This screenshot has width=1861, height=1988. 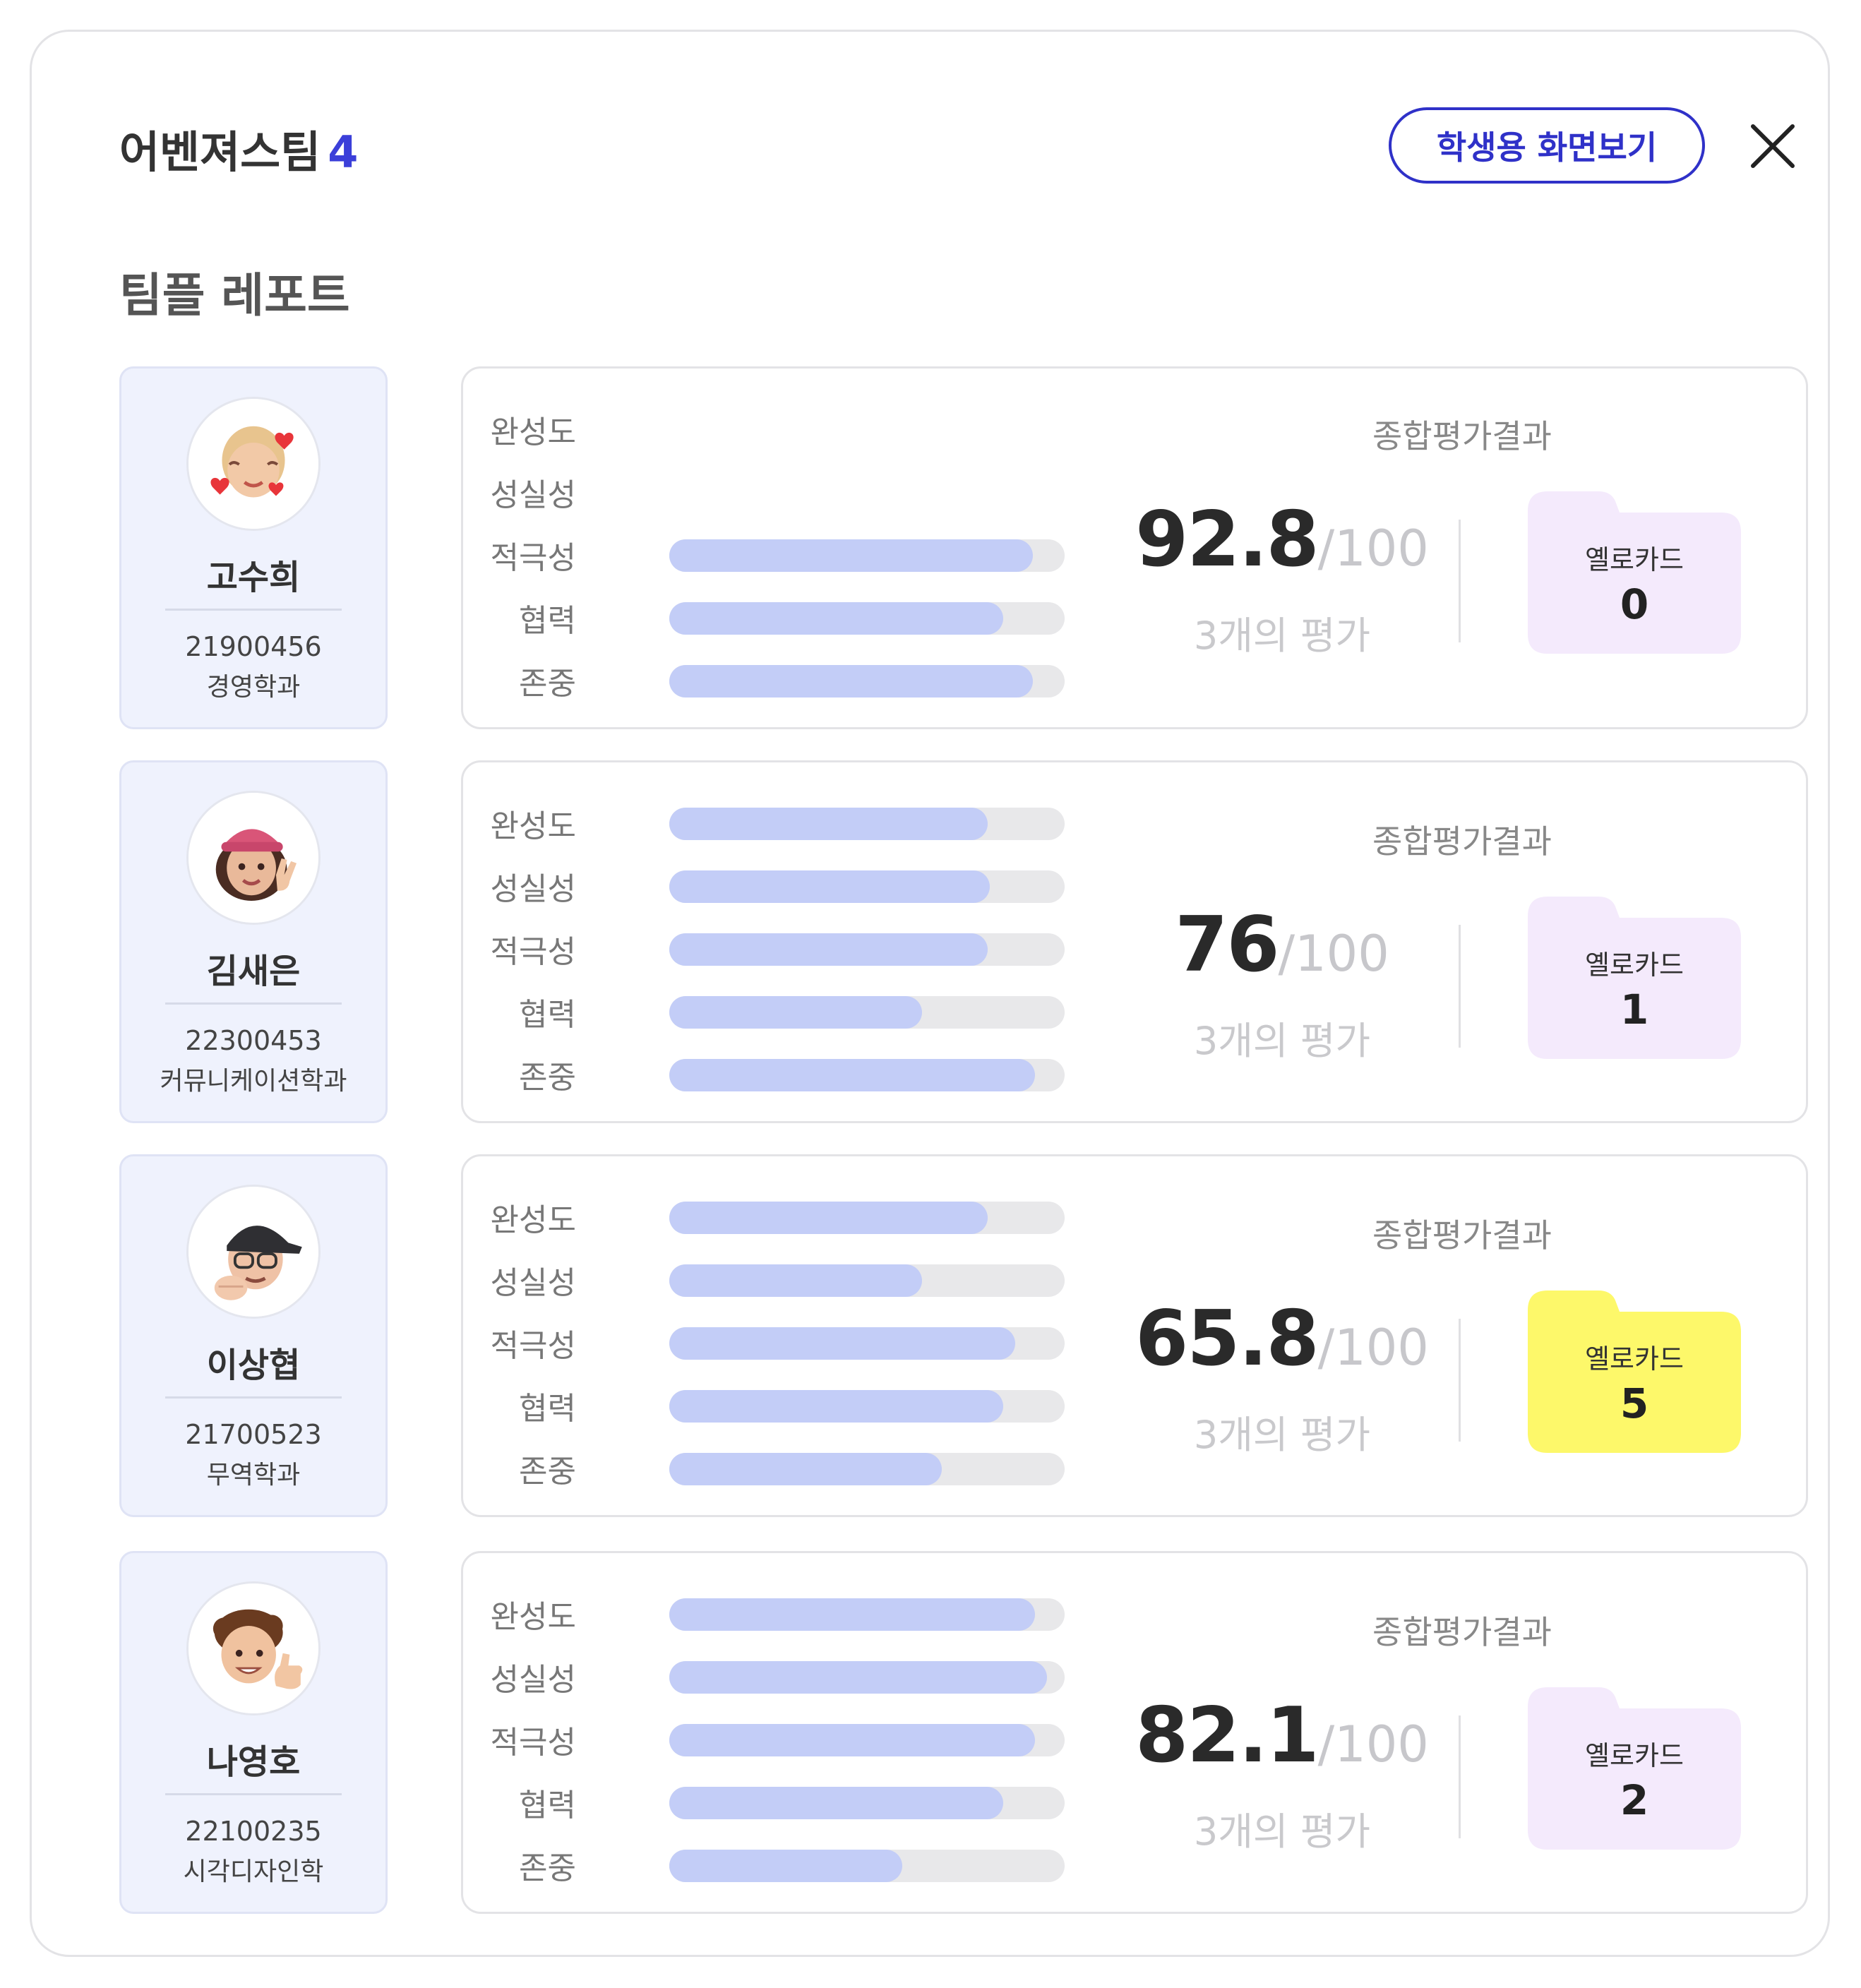 What do you see at coordinates (254, 1040) in the screenshot?
I see `student-id: 22300453` at bounding box center [254, 1040].